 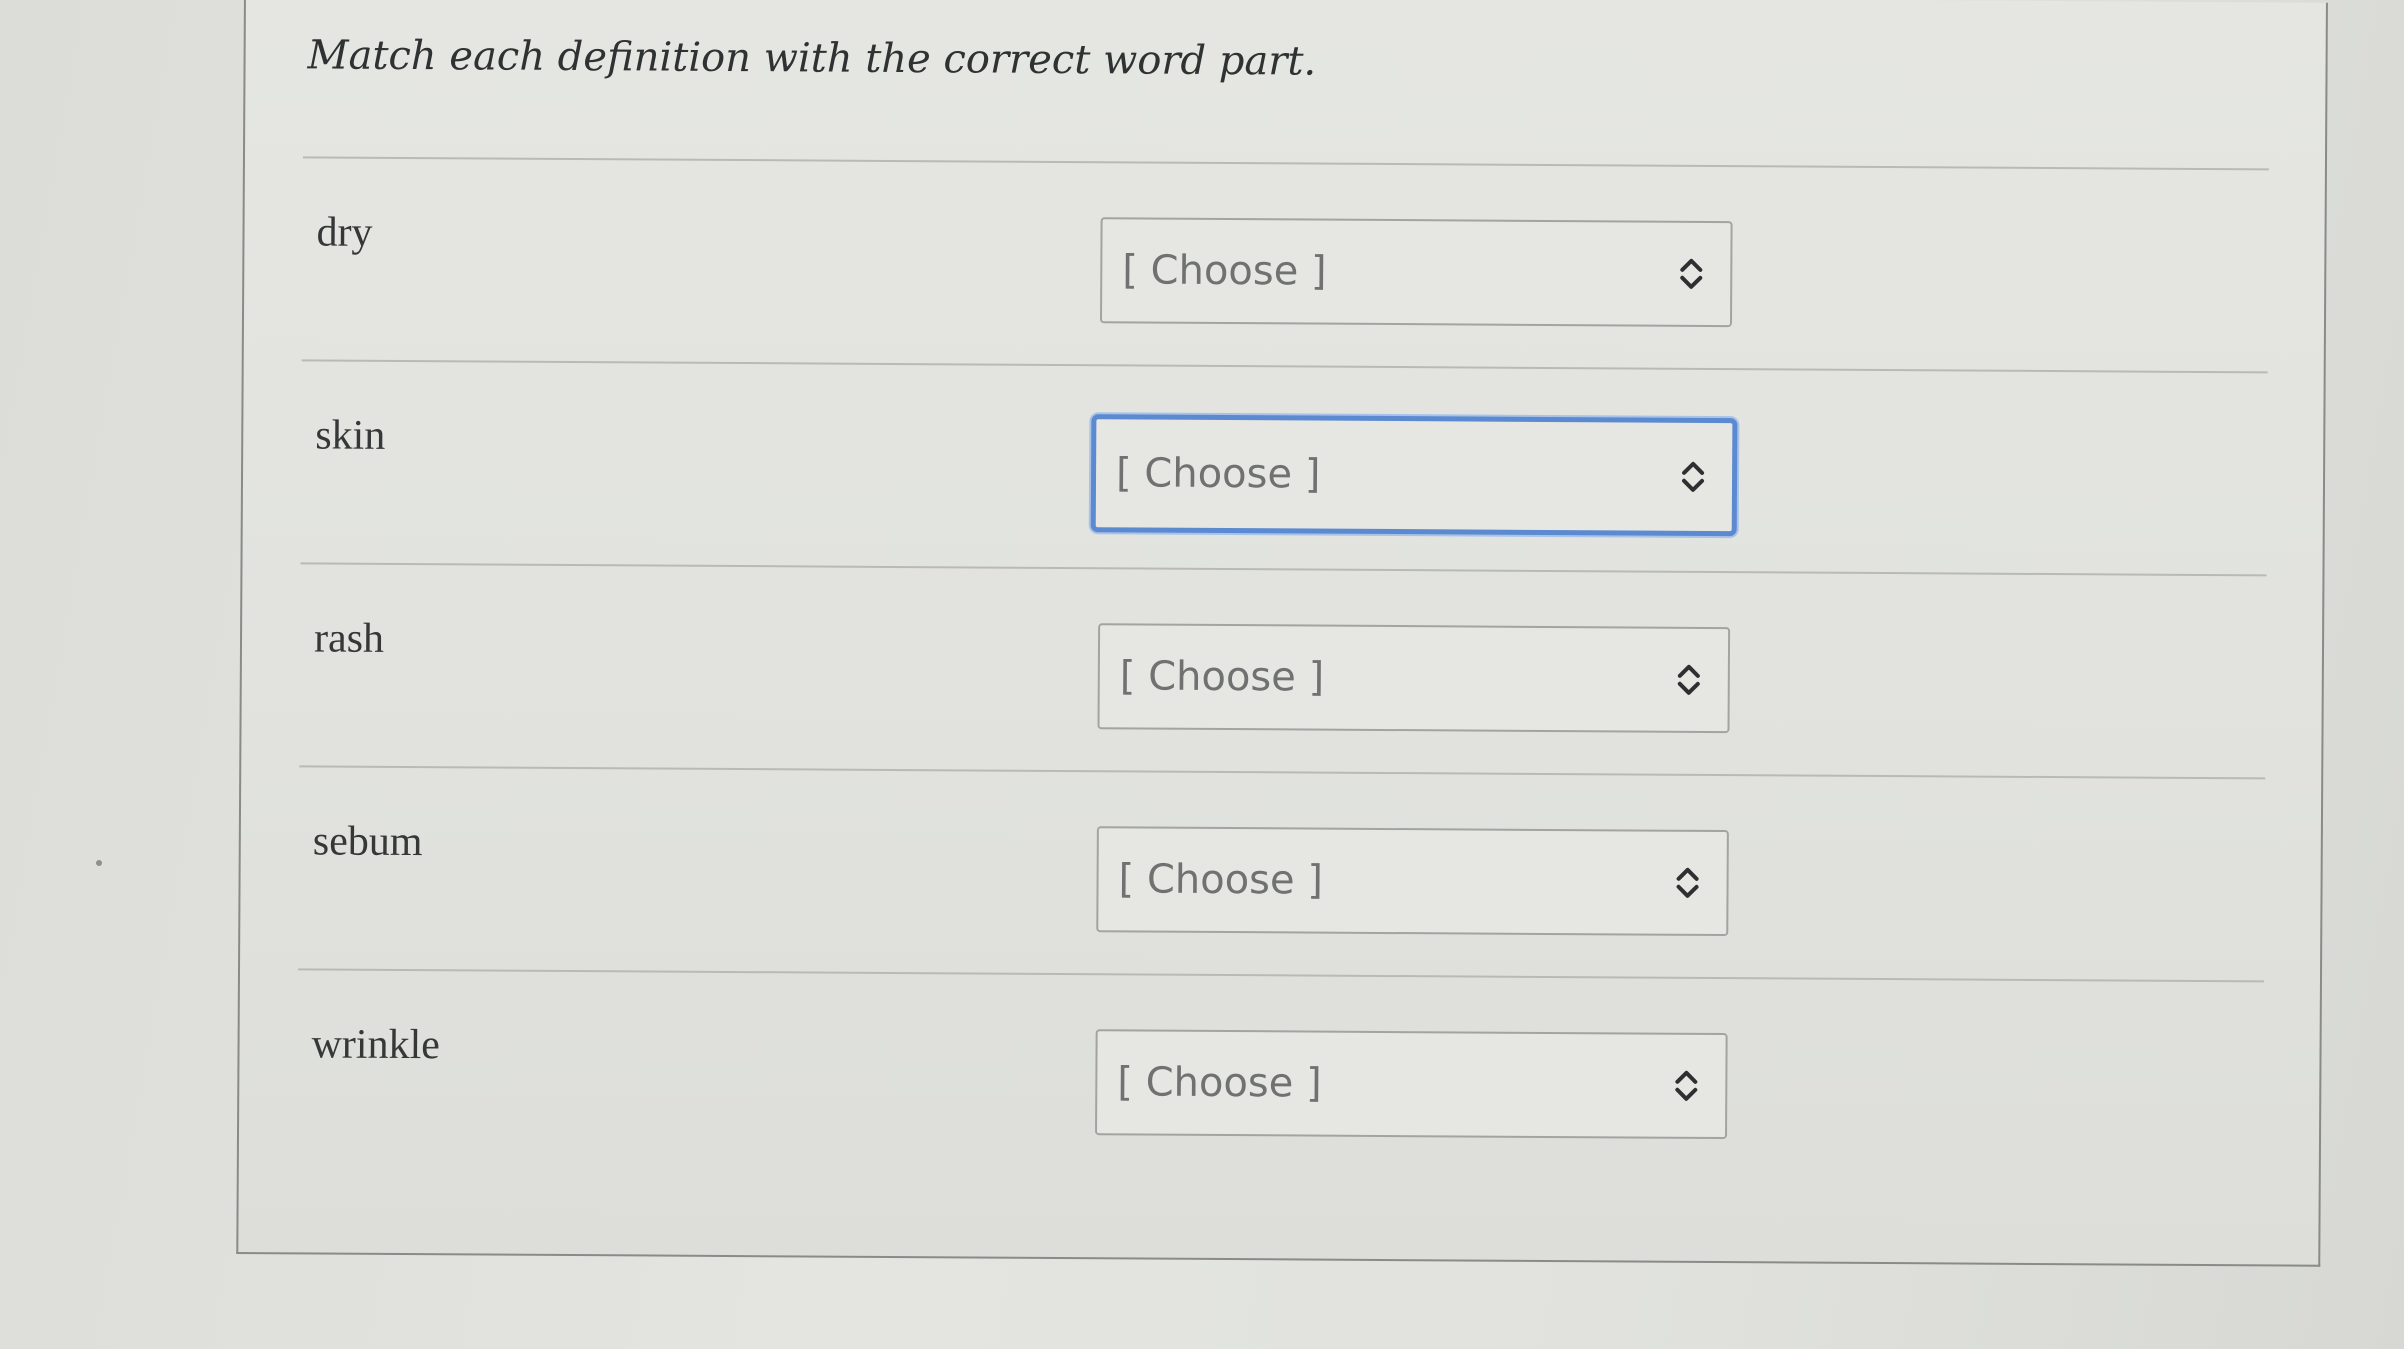 I want to click on match-row-dry: dry [ Choose ], so click(x=1285, y=264).